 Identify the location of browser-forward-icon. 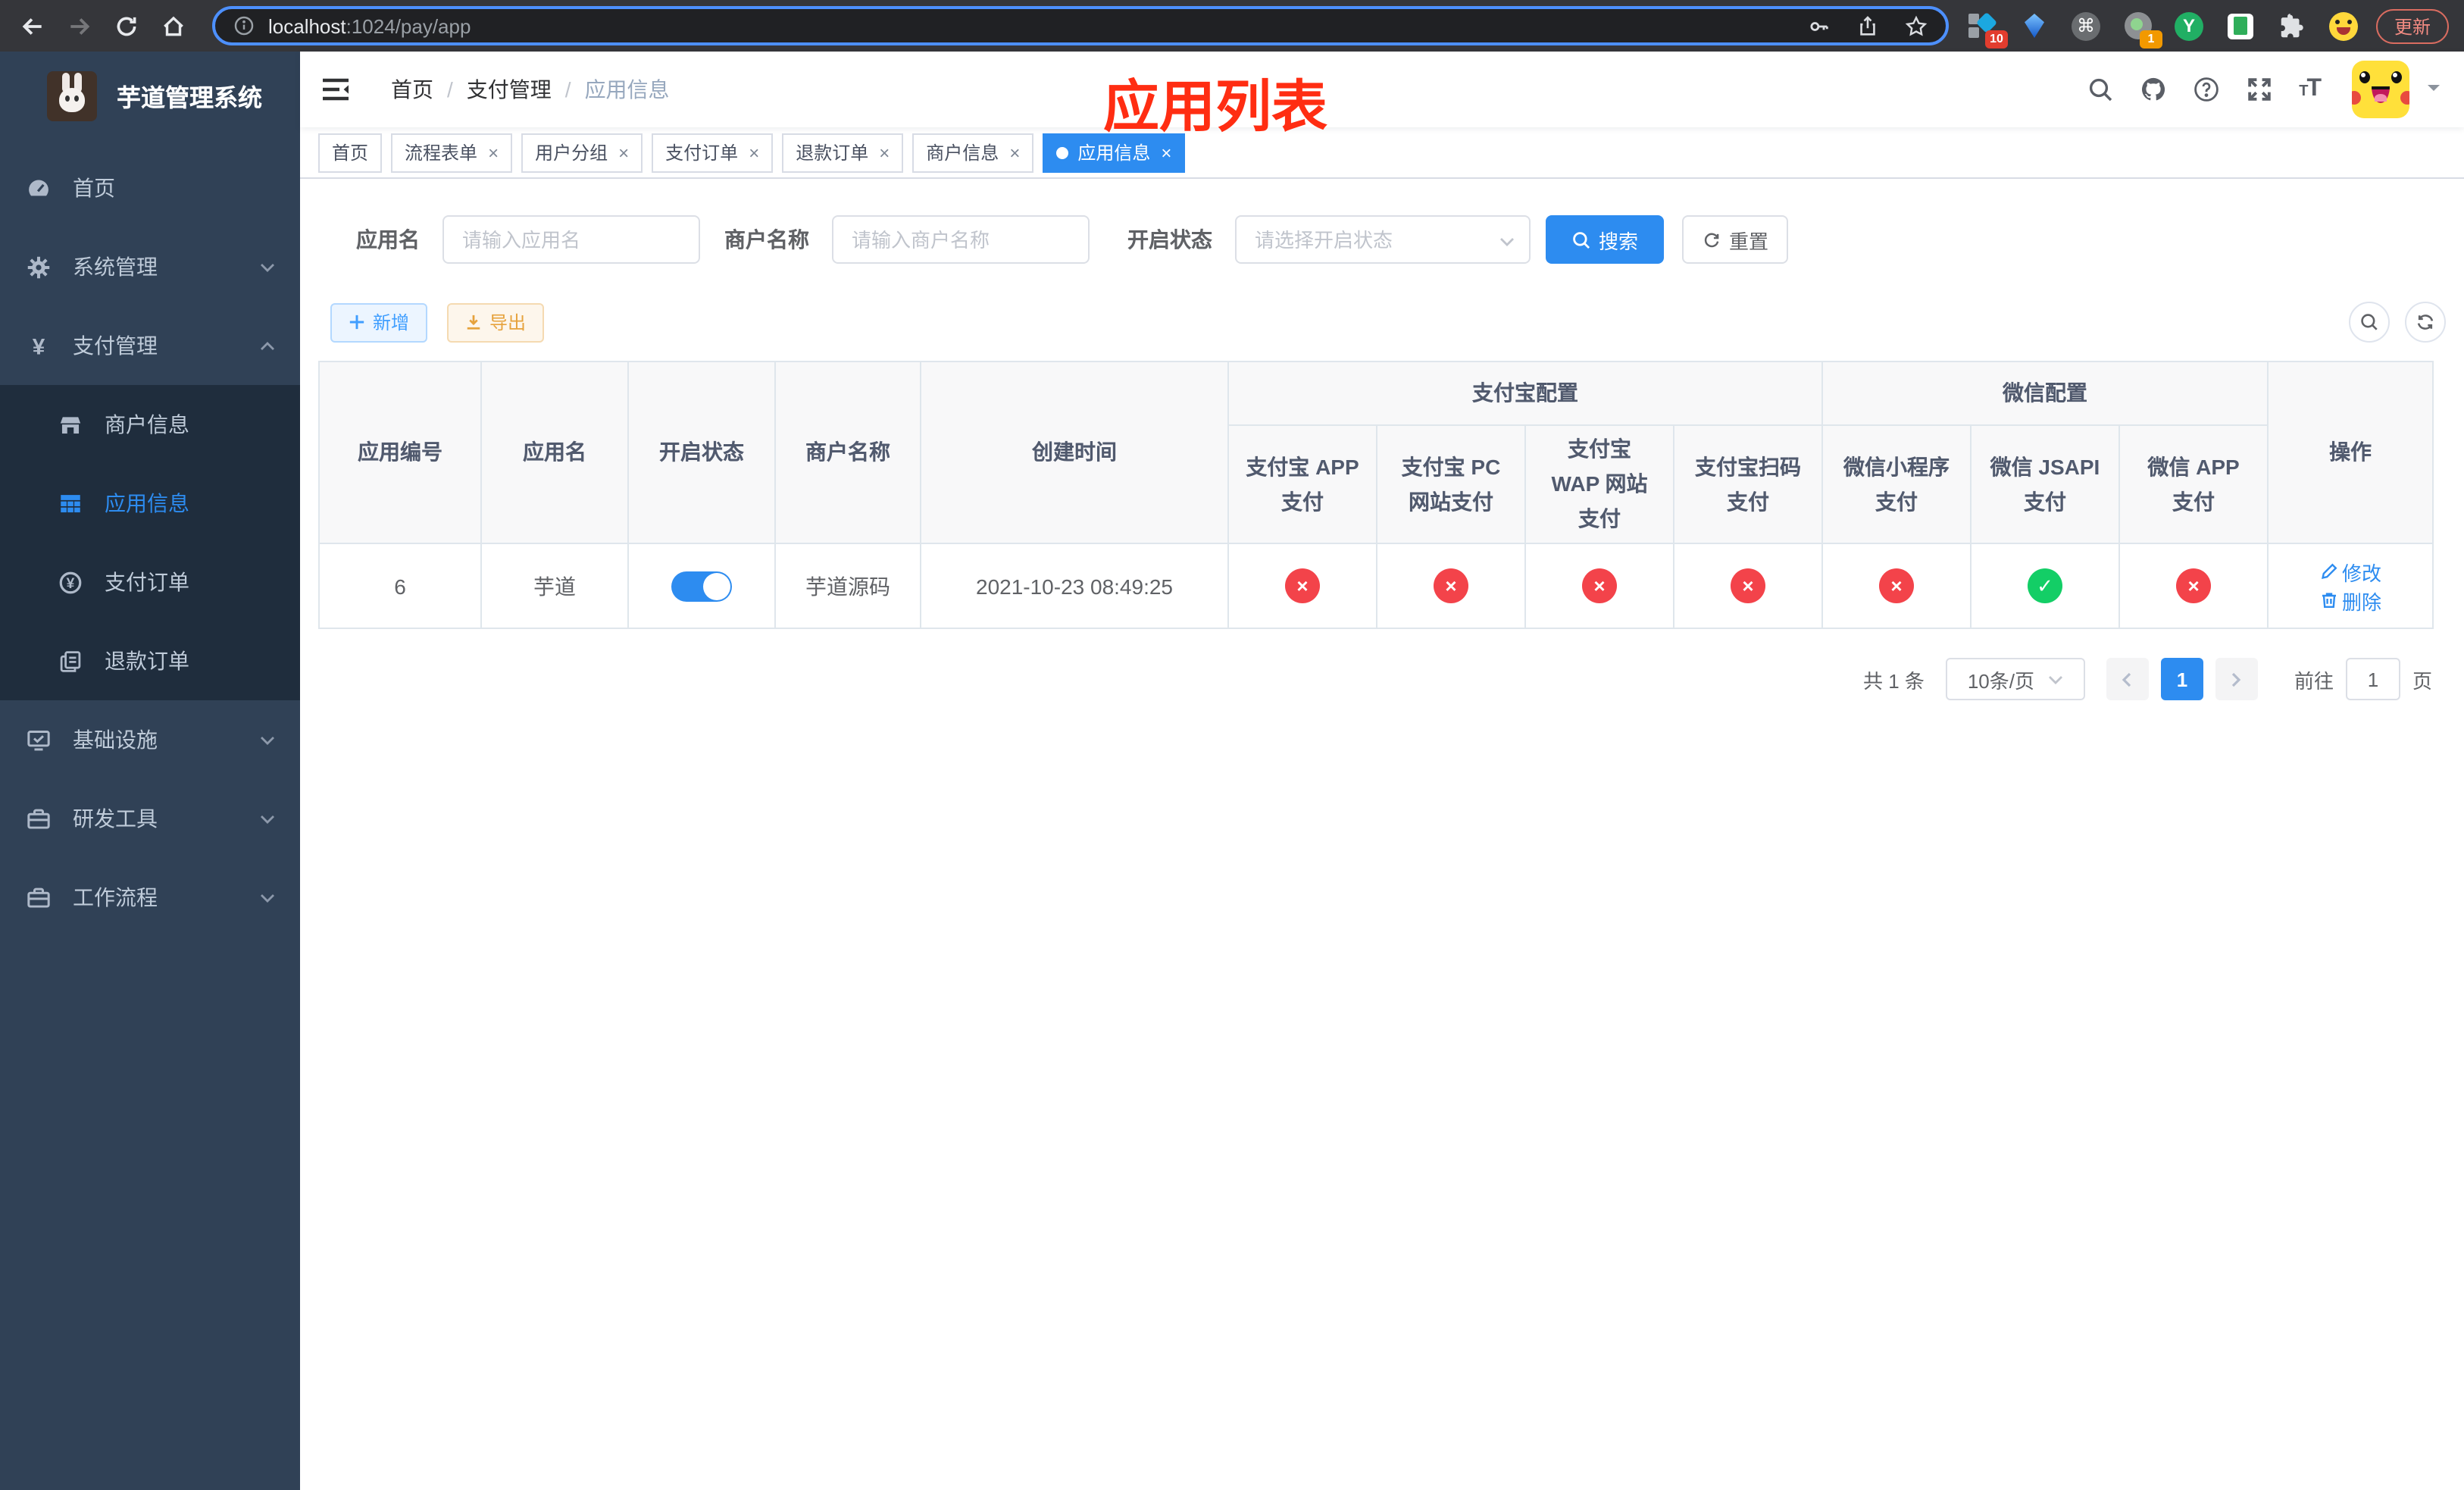
(79, 26).